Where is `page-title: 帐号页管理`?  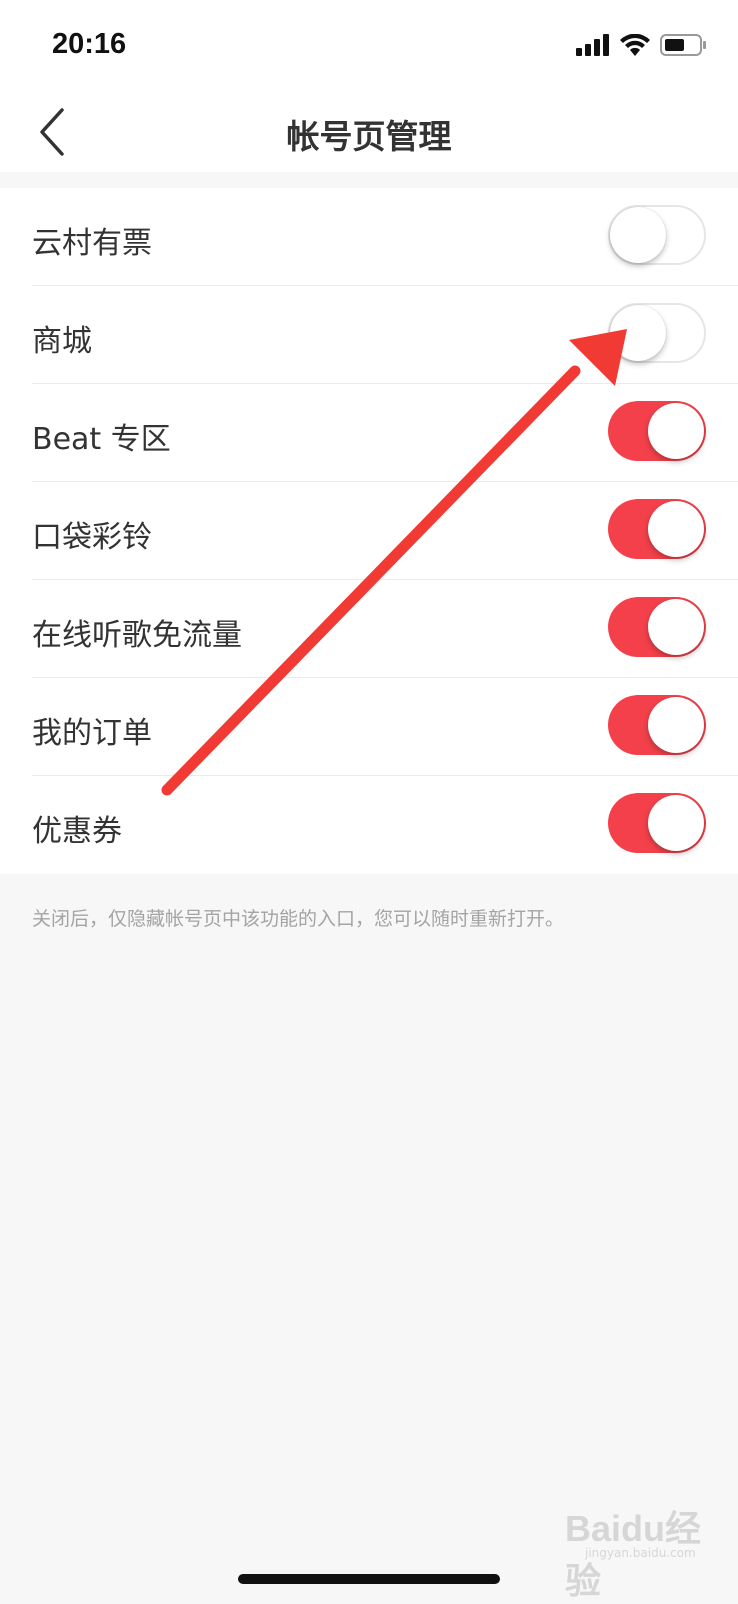 page-title: 帐号页管理 is located at coordinates (369, 136).